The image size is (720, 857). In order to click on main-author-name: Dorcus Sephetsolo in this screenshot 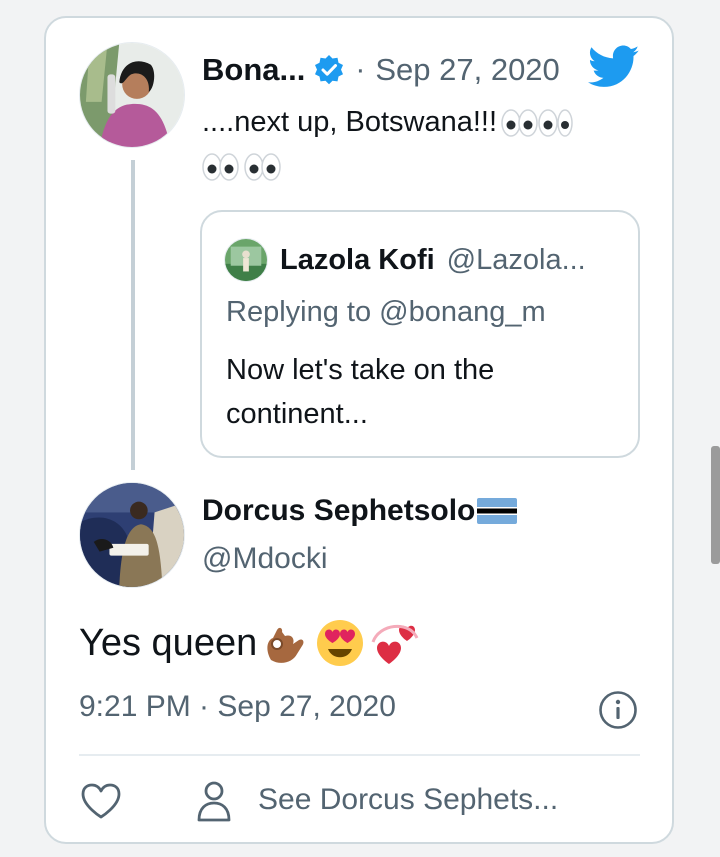, I will do `click(338, 511)`.